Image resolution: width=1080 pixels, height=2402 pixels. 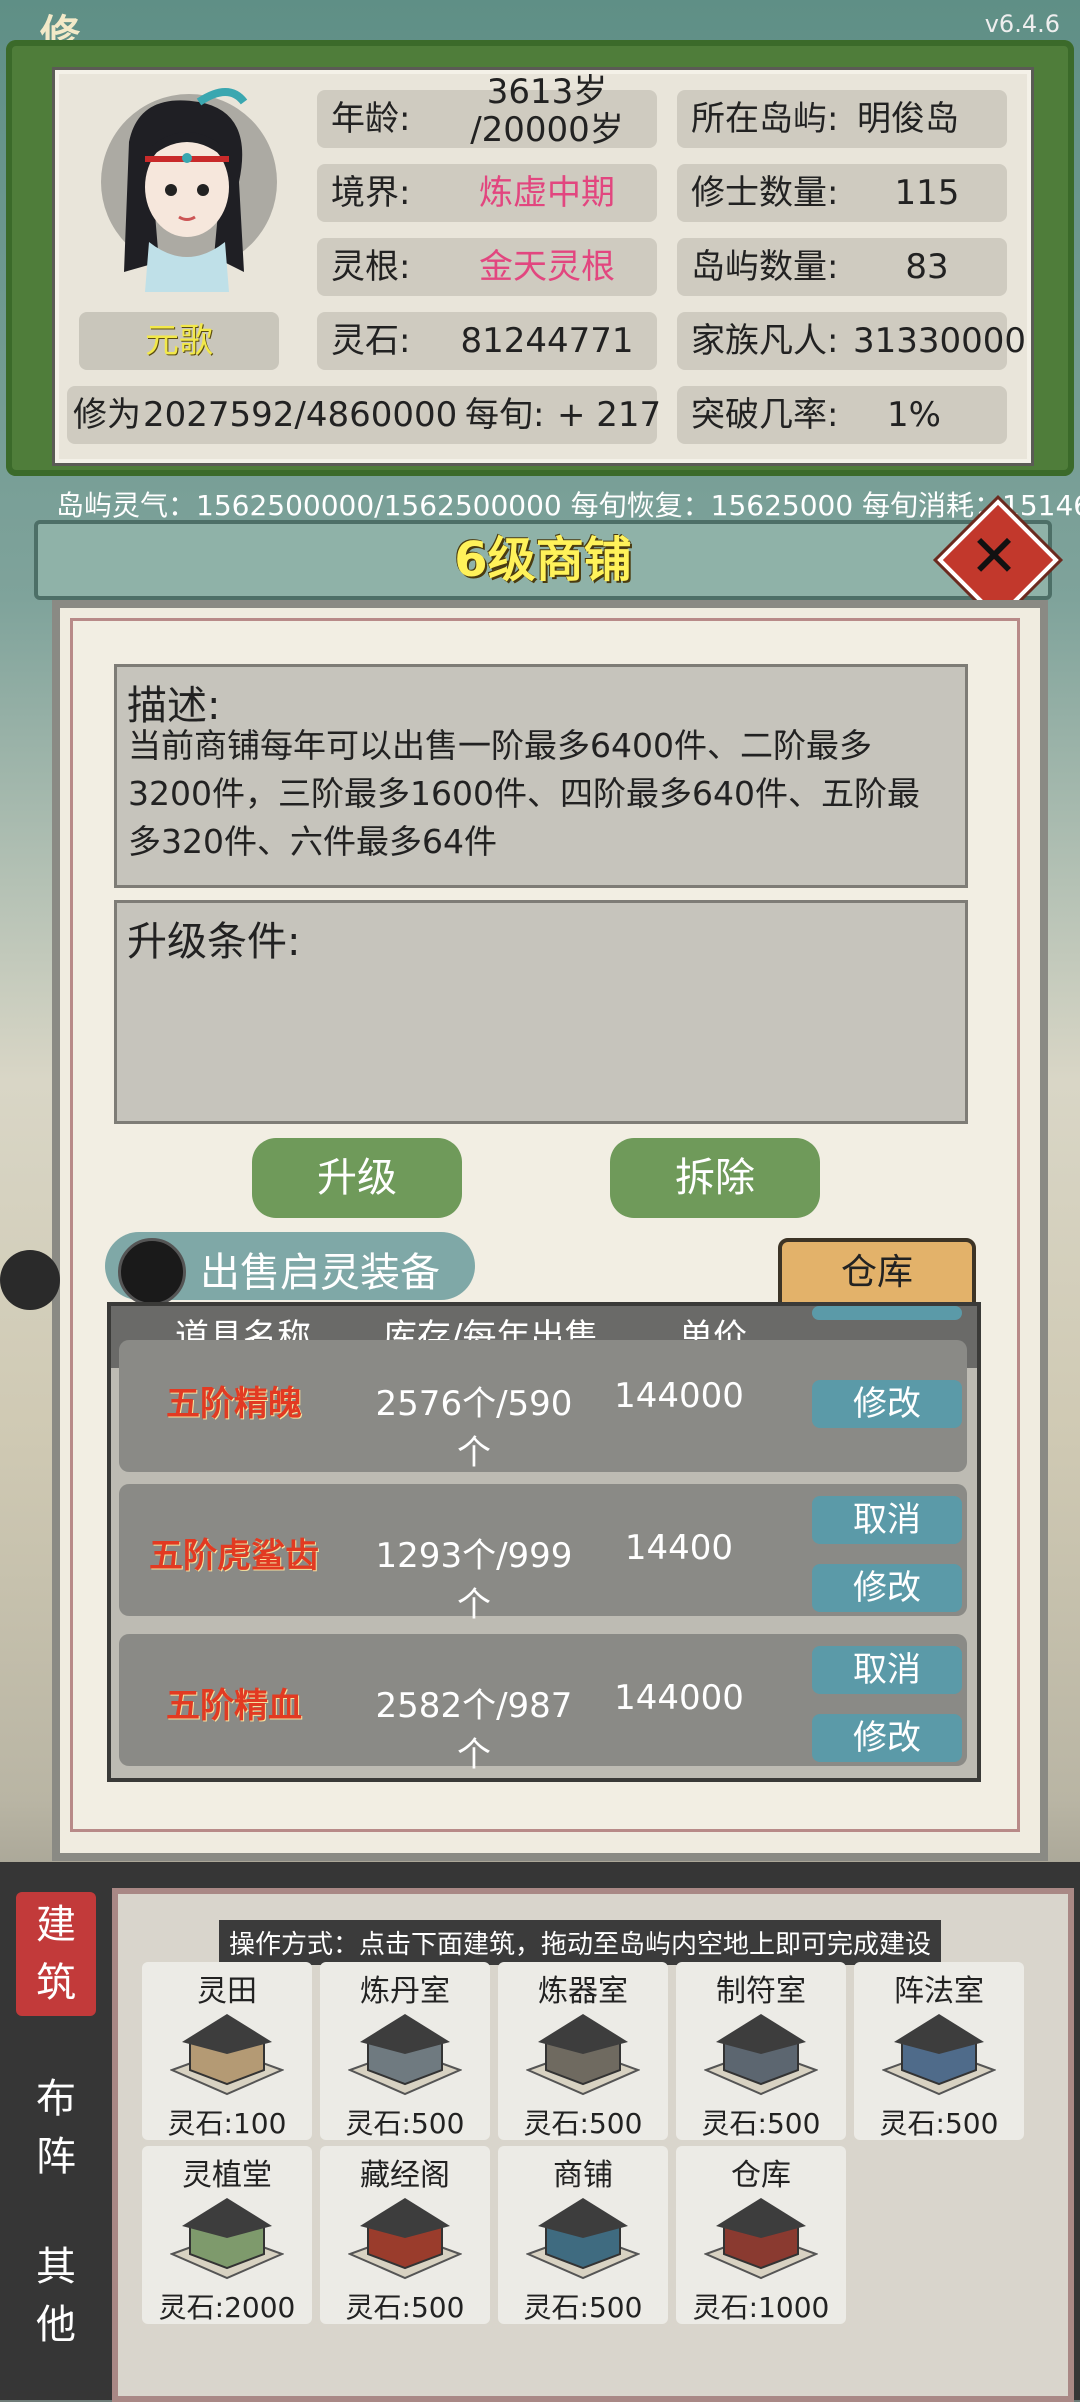 I want to click on age-value-2: /20000岁, so click(x=547, y=130).